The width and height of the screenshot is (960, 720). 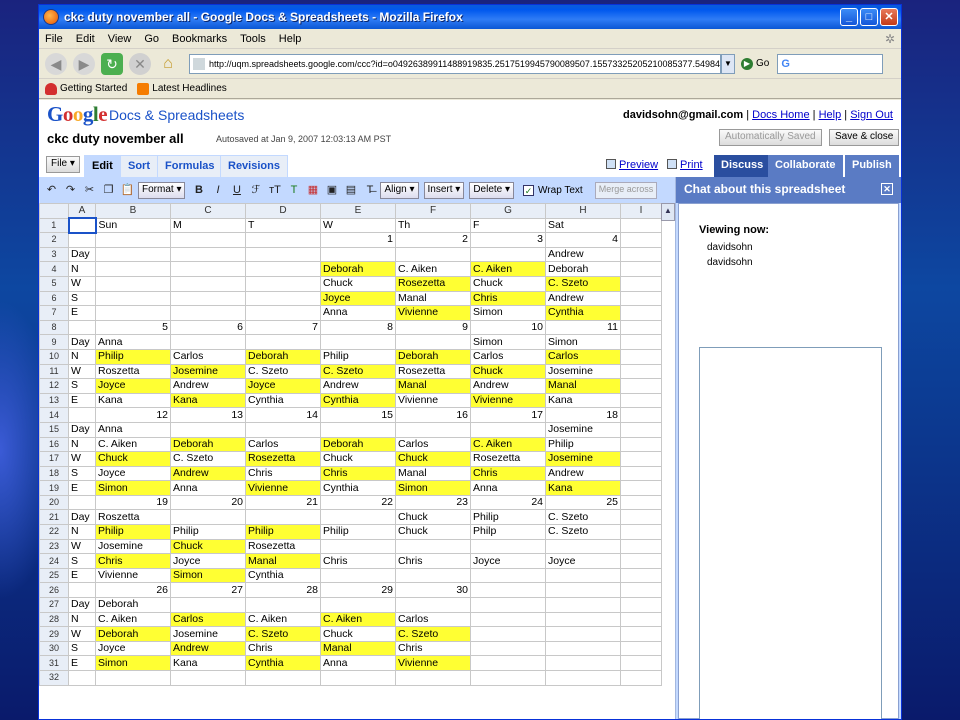 I want to click on row-header: 5, so click(x=54, y=283).